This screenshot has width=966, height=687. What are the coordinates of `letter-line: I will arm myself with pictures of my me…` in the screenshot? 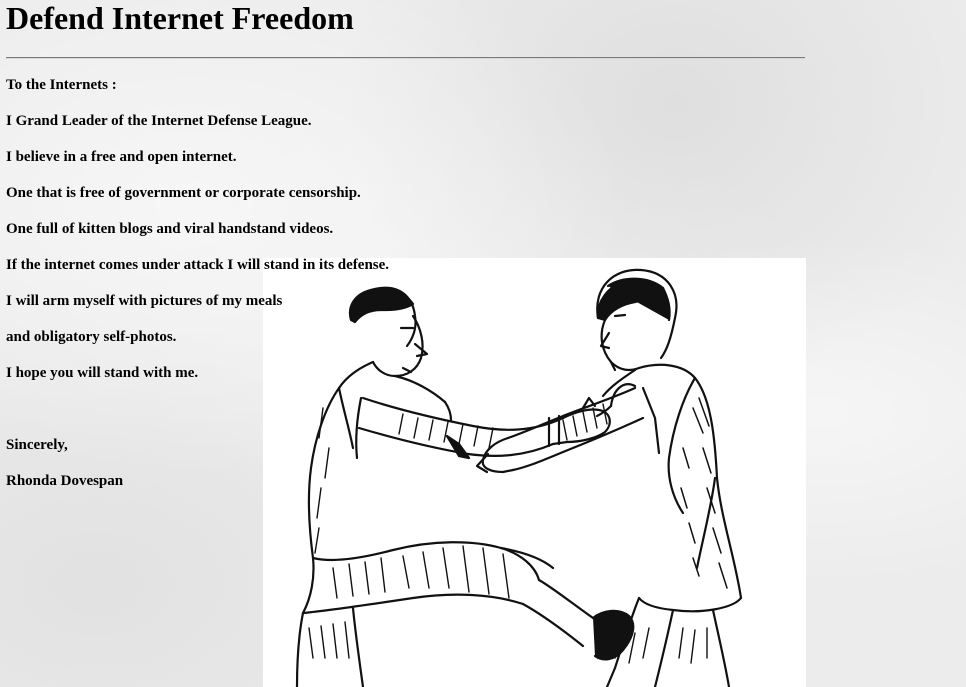 It's located at (144, 301).